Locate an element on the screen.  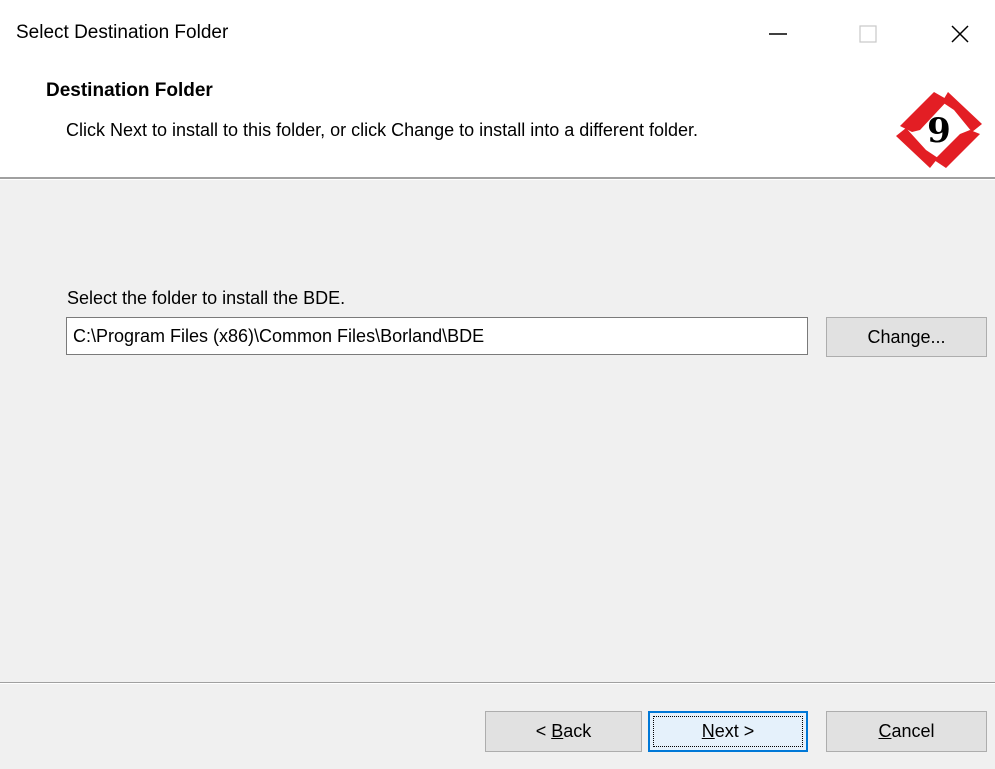
next-button: Next > is located at coordinates (728, 731).